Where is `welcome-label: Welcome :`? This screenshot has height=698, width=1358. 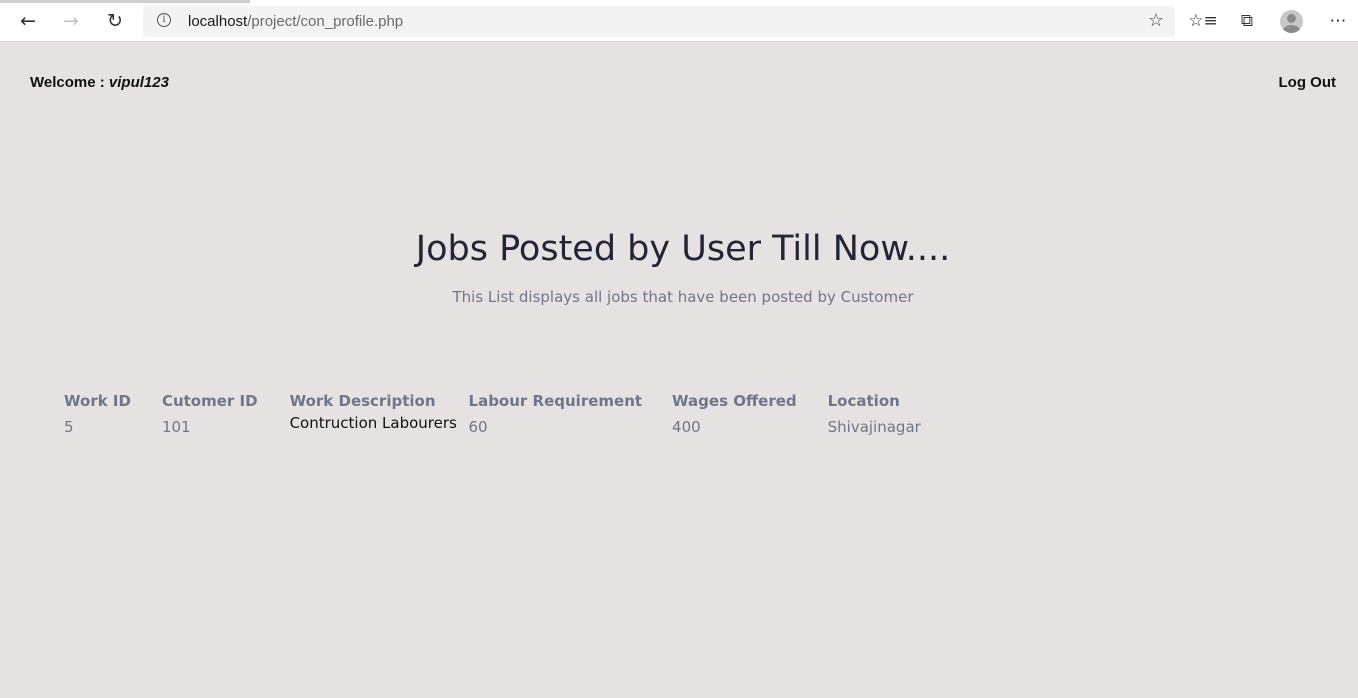 welcome-label: Welcome : is located at coordinates (69, 82).